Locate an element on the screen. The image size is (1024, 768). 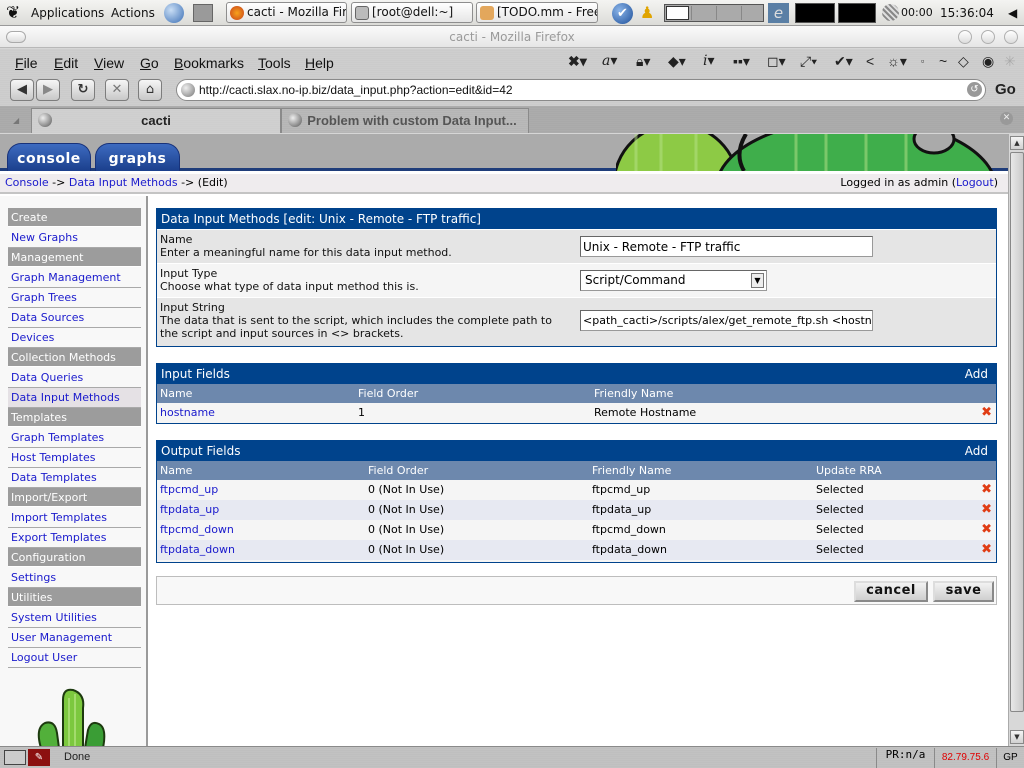
sidebar-item-data-templates: Data Templates is located at coordinates (74, 478).